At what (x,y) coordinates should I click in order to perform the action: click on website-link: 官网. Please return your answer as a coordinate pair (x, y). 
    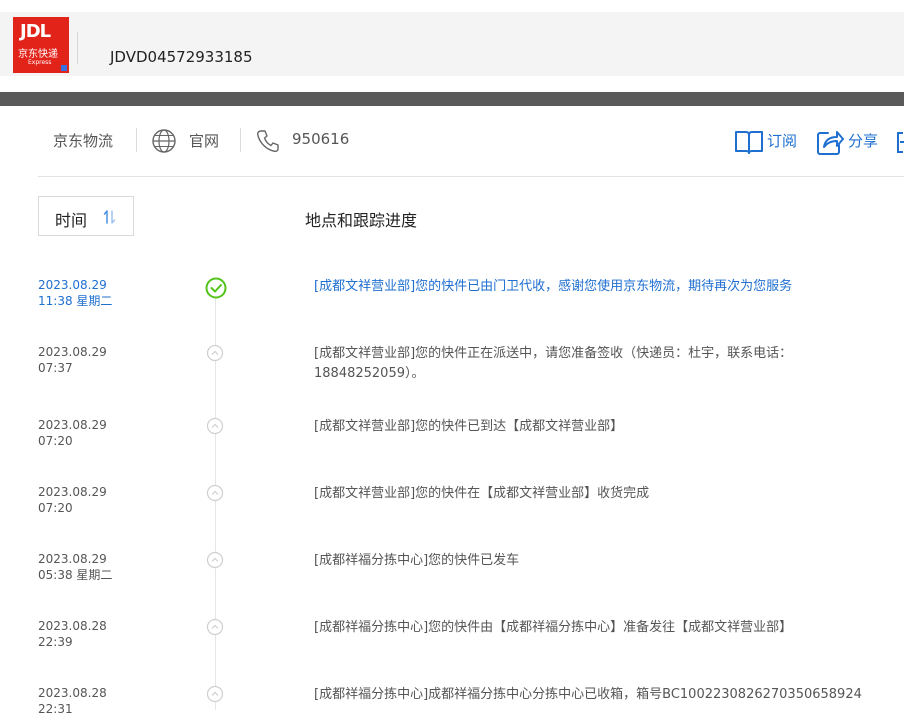
    Looking at the image, I should click on (204, 140).